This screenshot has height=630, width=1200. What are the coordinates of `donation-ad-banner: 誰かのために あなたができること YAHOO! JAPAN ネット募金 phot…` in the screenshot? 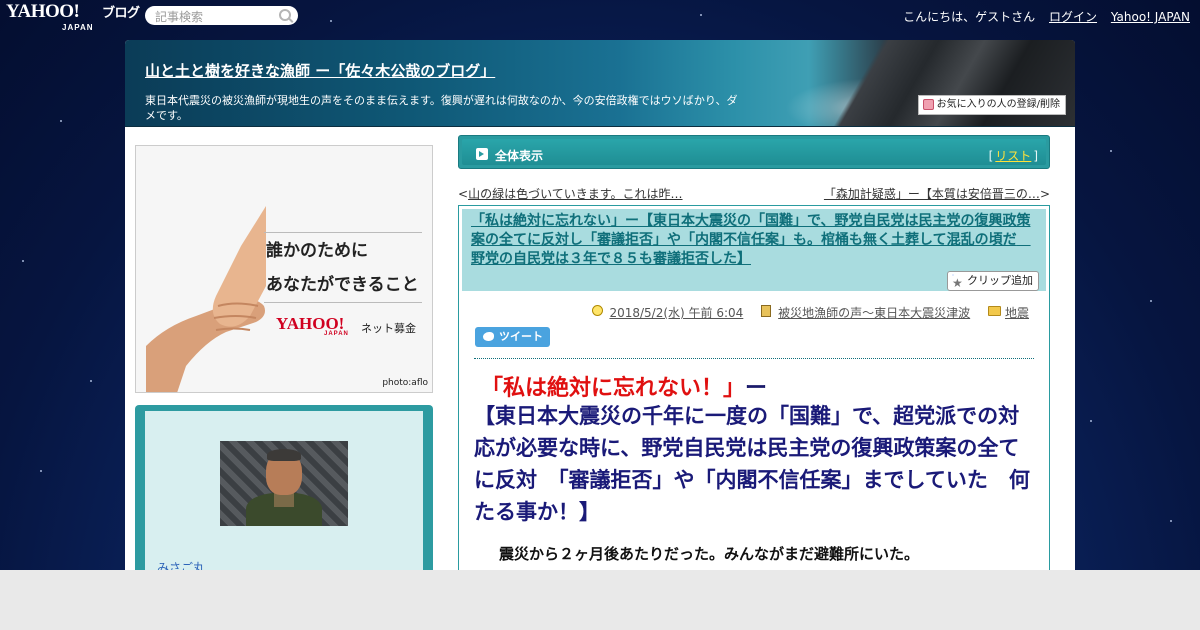 It's located at (284, 269).